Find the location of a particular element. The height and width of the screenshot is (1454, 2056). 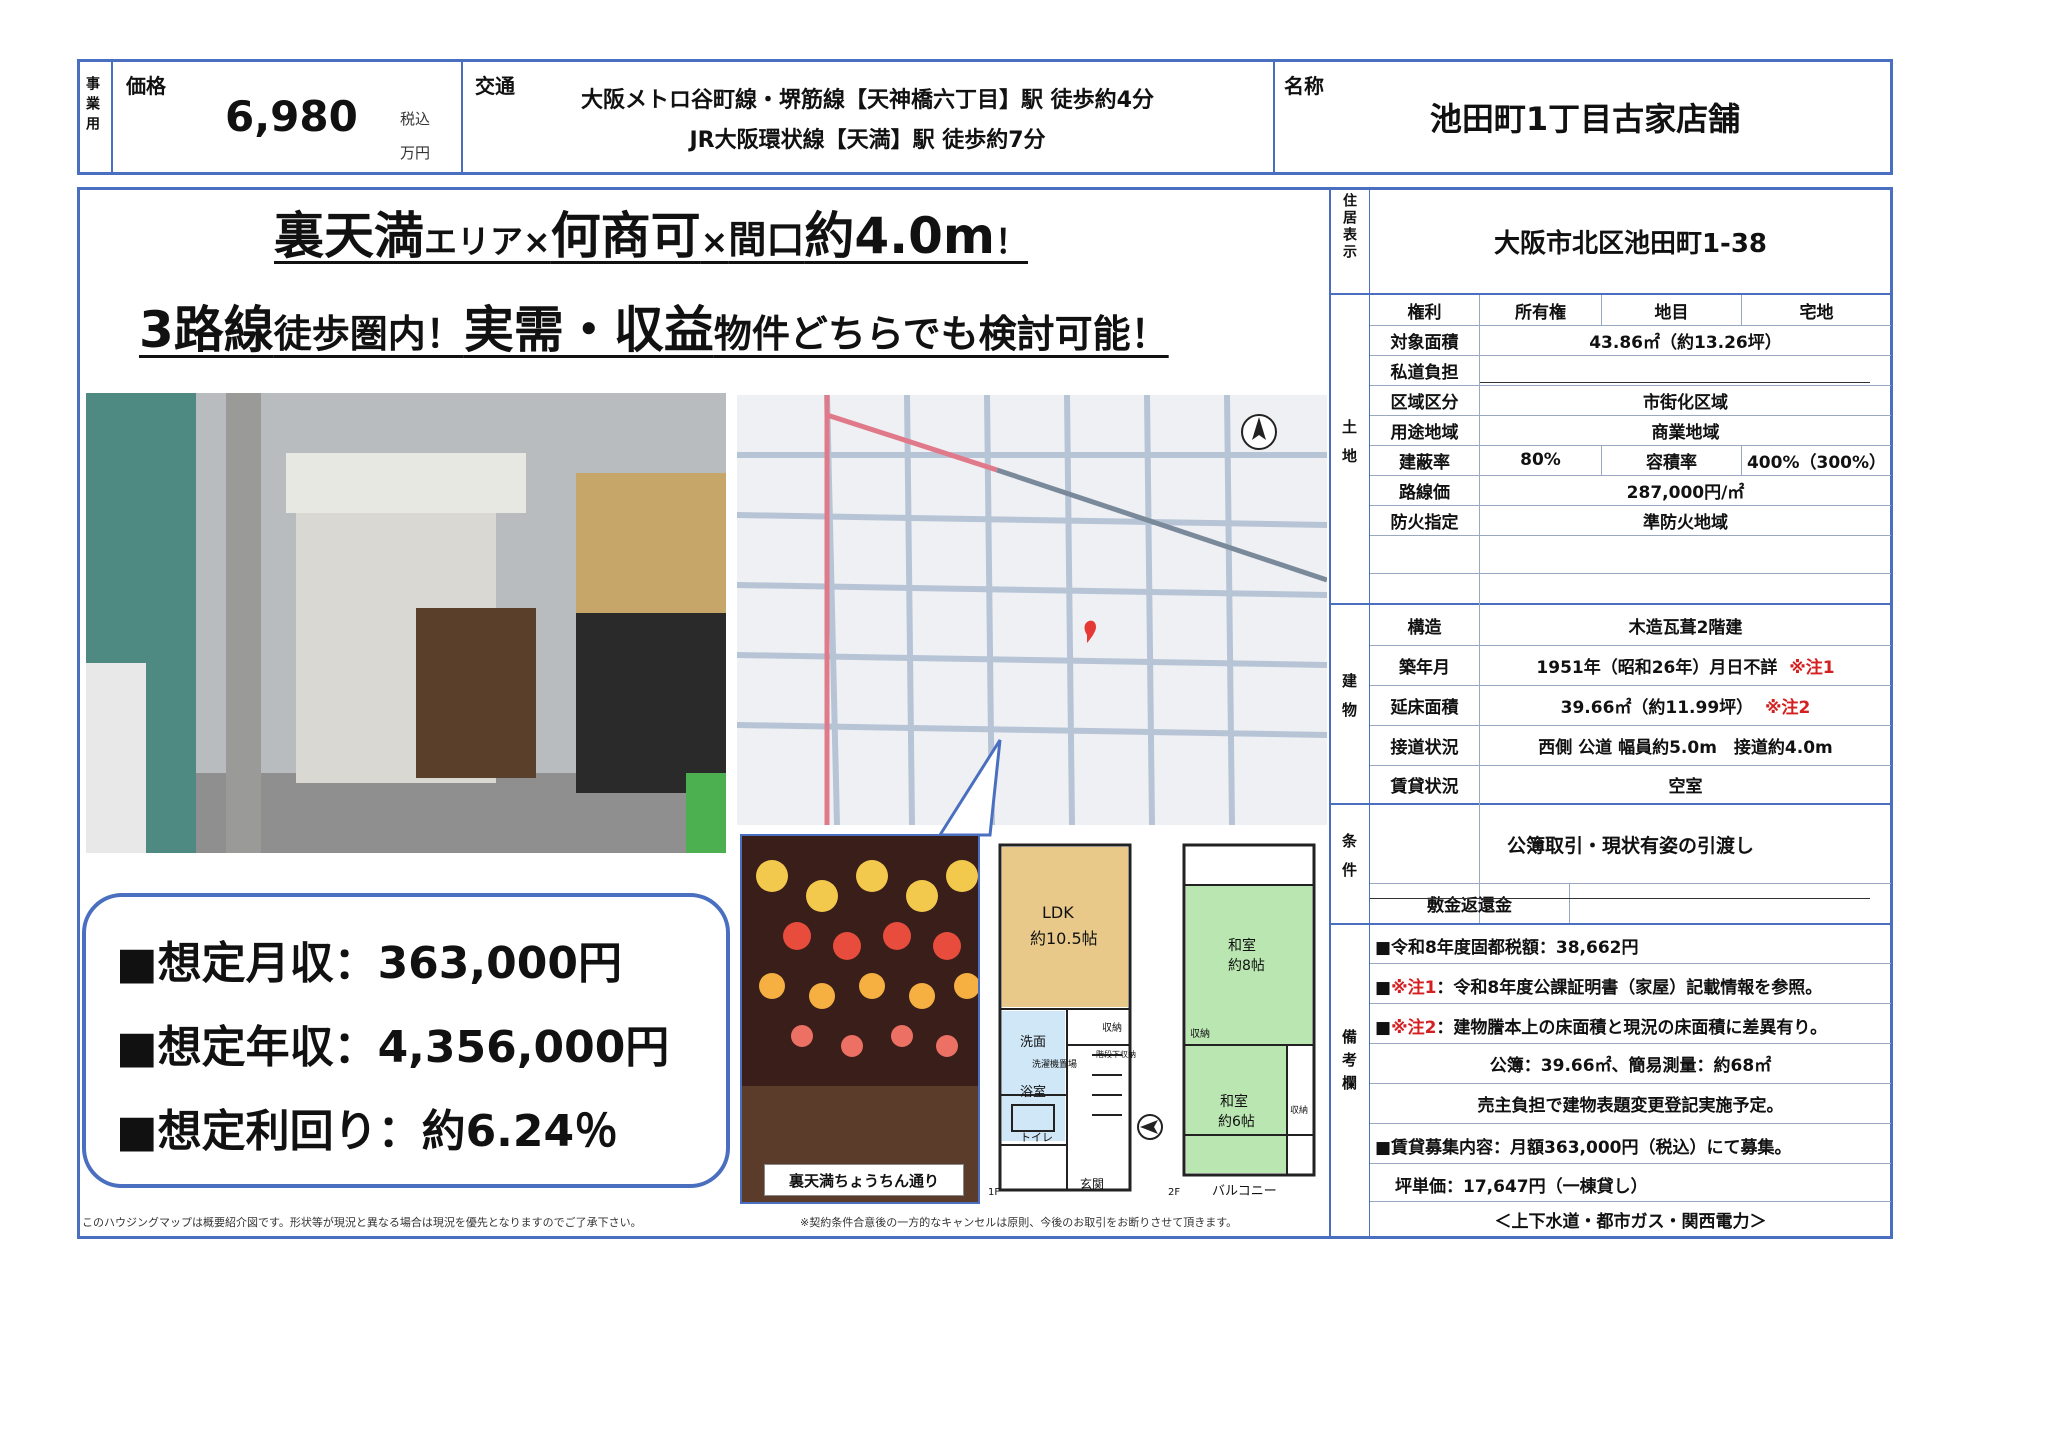

conditions-group-label: 条件 is located at coordinates (1349, 862).